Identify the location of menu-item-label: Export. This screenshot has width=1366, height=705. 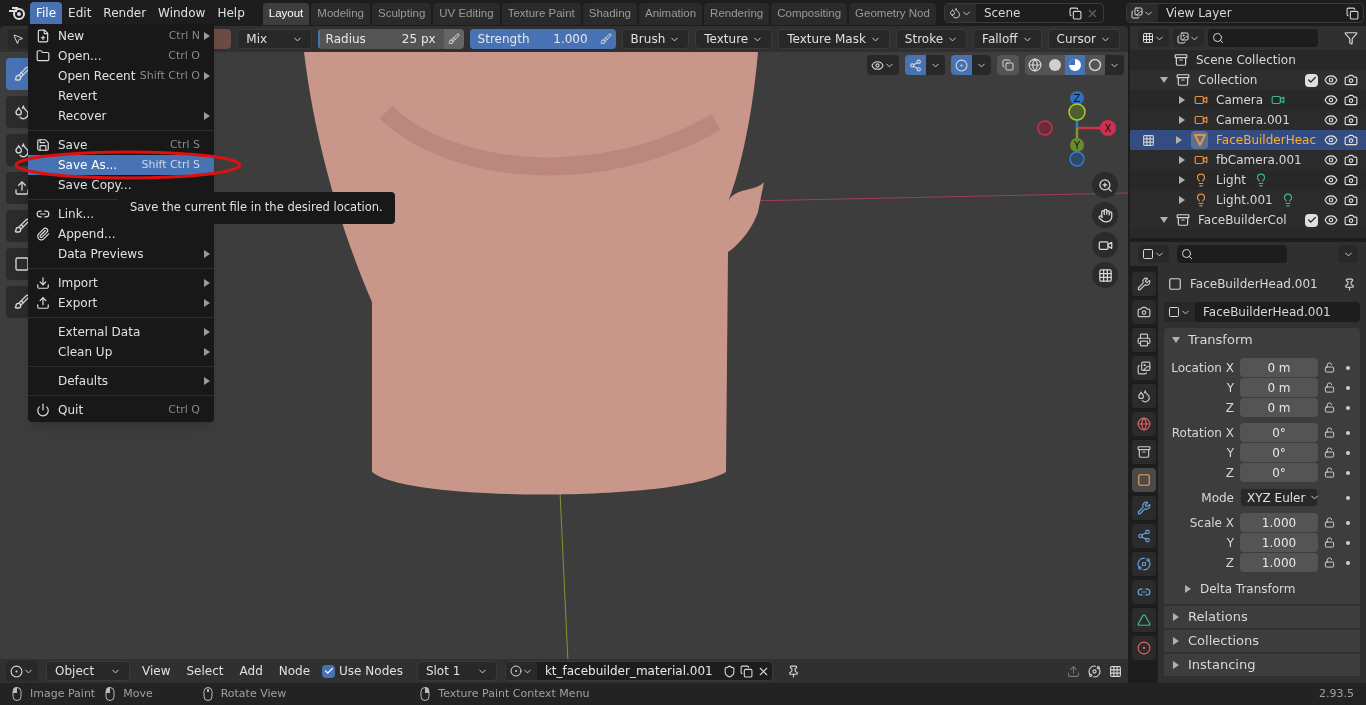
(78, 303).